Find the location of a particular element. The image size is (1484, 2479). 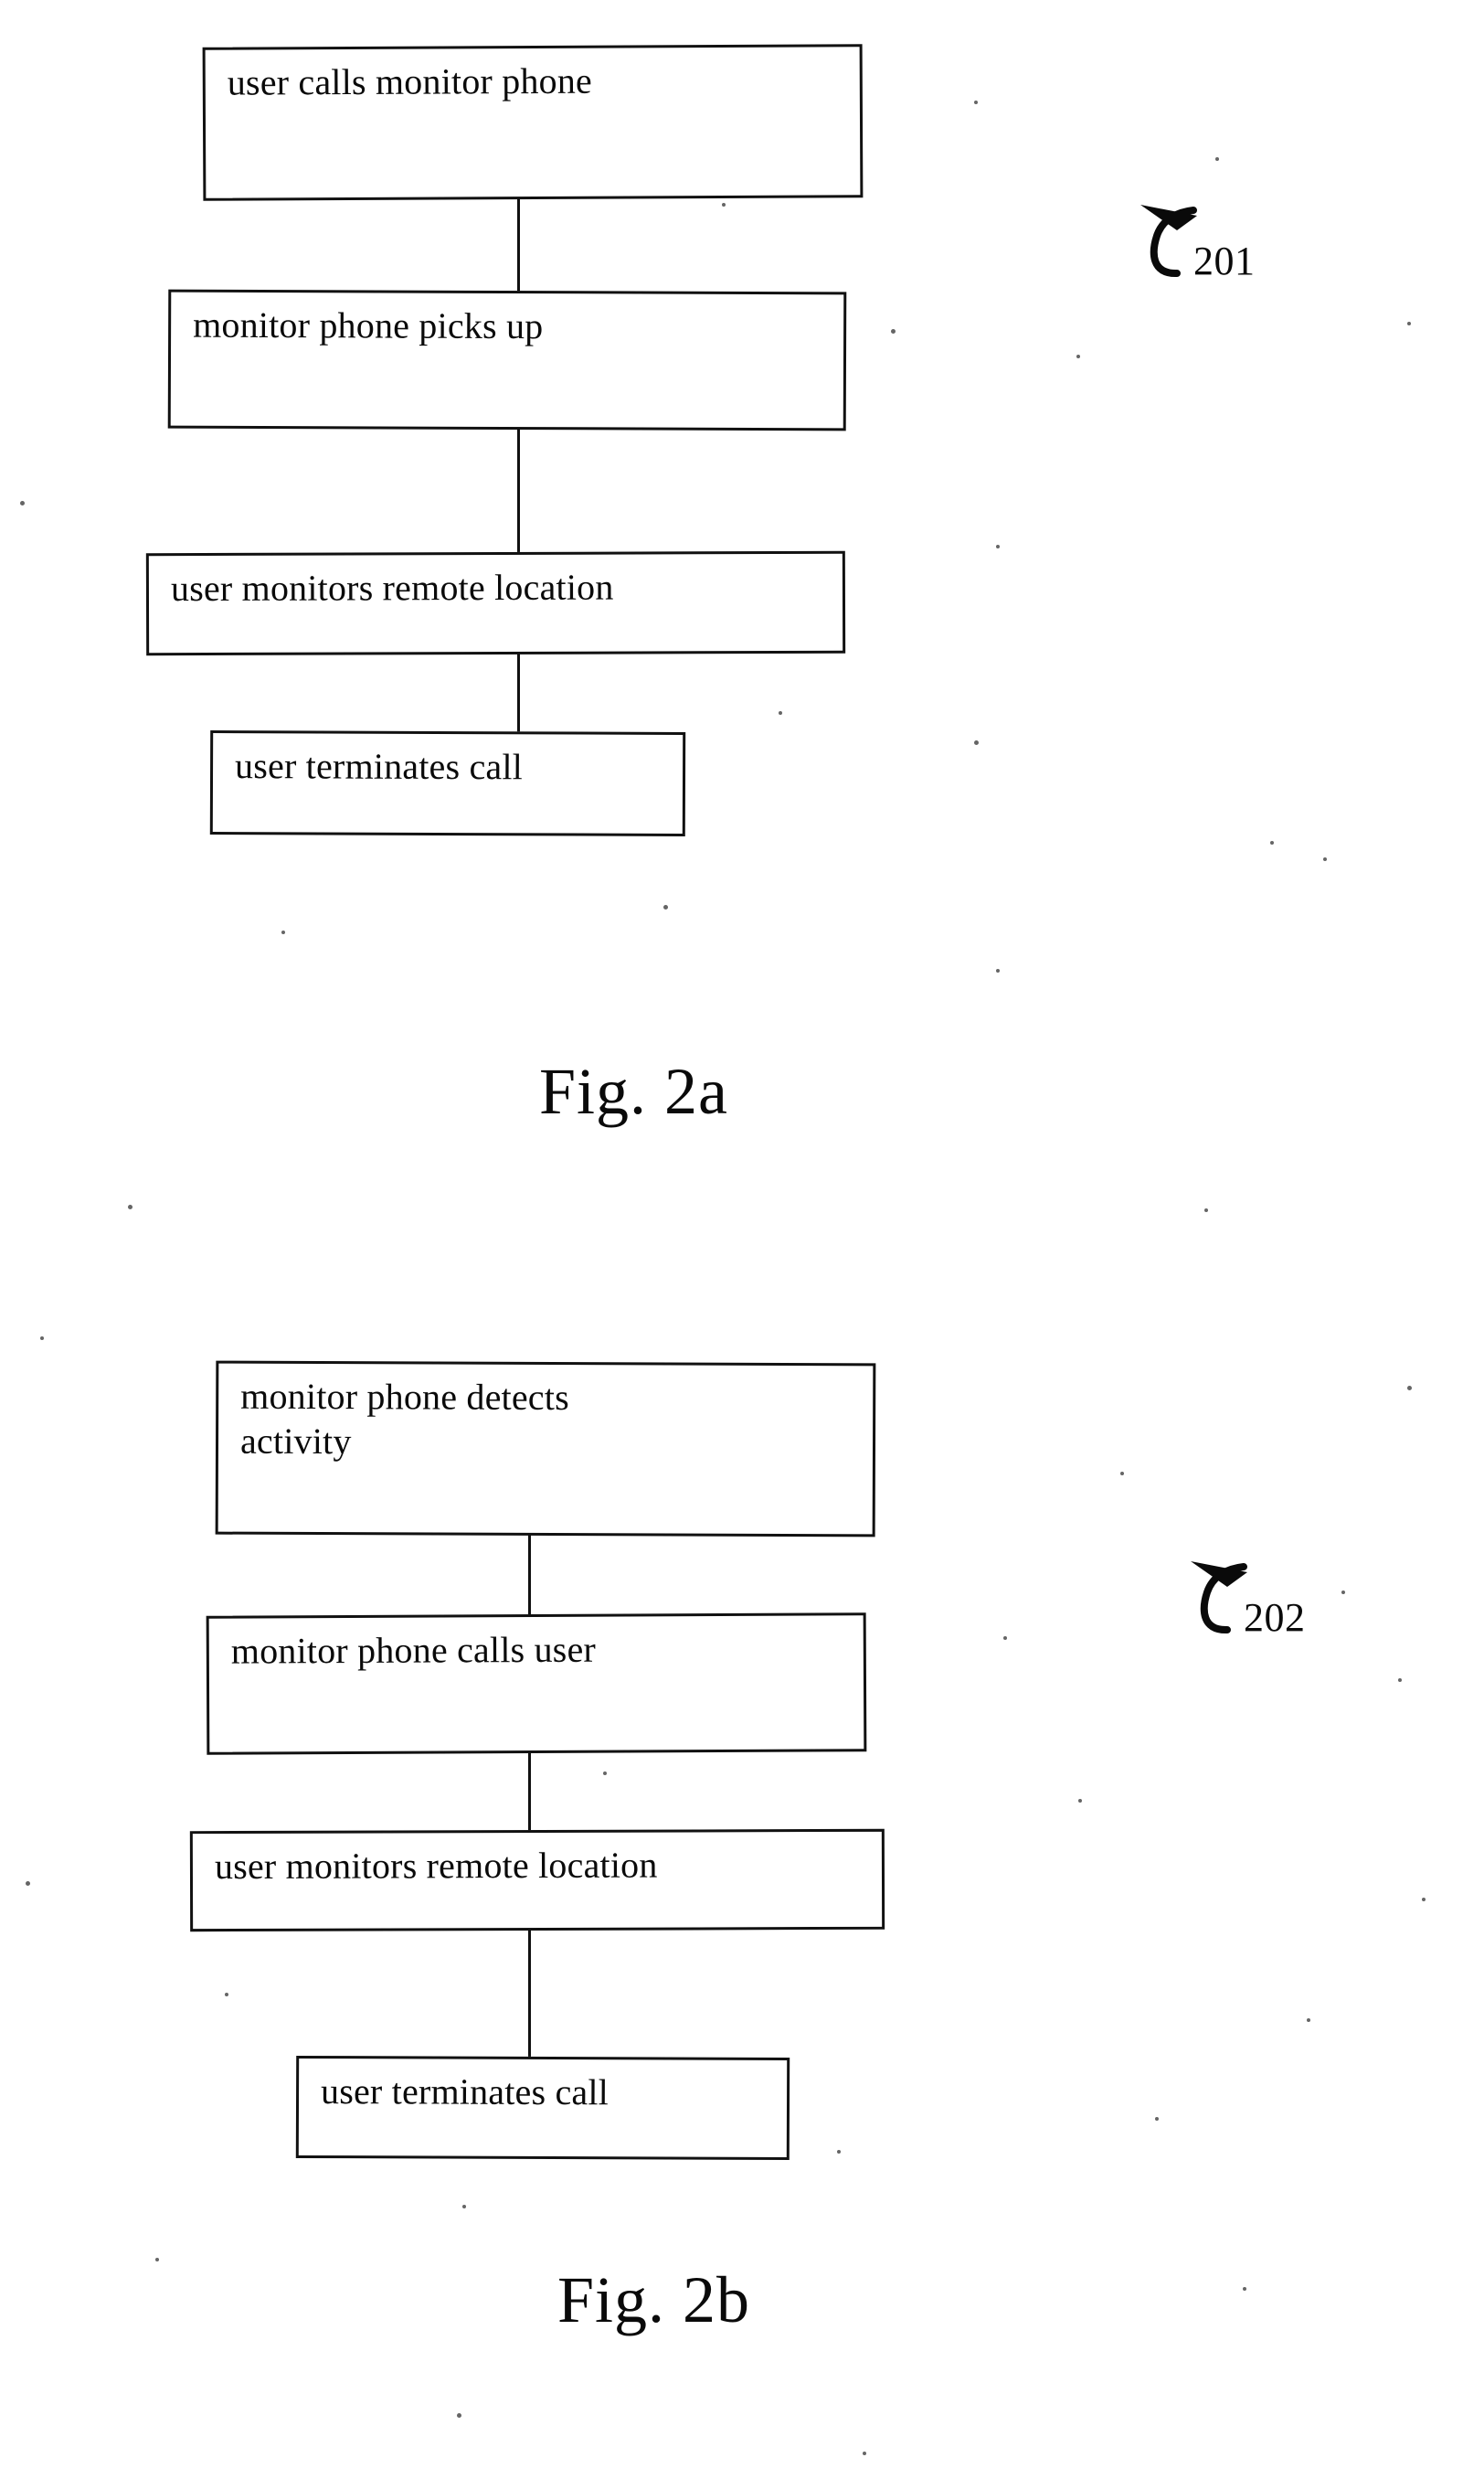

flow-box-label: user calls monitor phone is located at coordinates (410, 81).